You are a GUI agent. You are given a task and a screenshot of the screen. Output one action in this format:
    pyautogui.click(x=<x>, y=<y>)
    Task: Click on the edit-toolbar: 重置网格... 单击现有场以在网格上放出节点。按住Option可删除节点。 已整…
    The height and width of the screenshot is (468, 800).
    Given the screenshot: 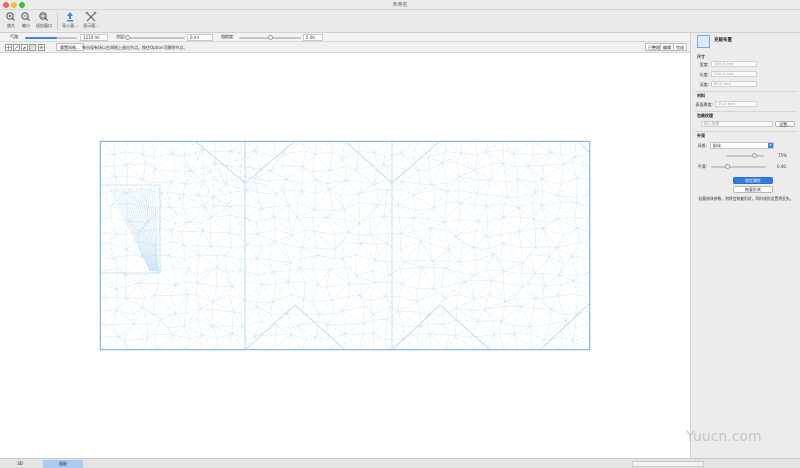 What is the action you would take?
    pyautogui.click(x=345, y=47)
    